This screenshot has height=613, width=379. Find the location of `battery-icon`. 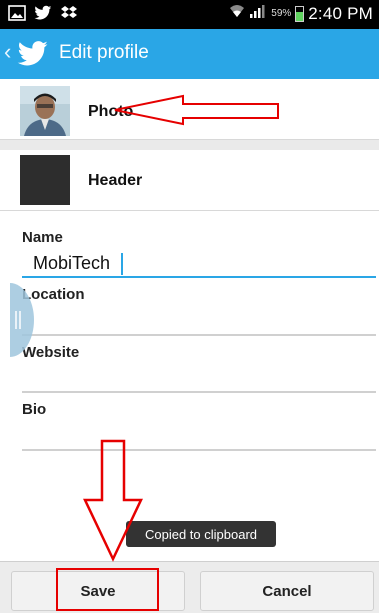

battery-icon is located at coordinates (300, 13).